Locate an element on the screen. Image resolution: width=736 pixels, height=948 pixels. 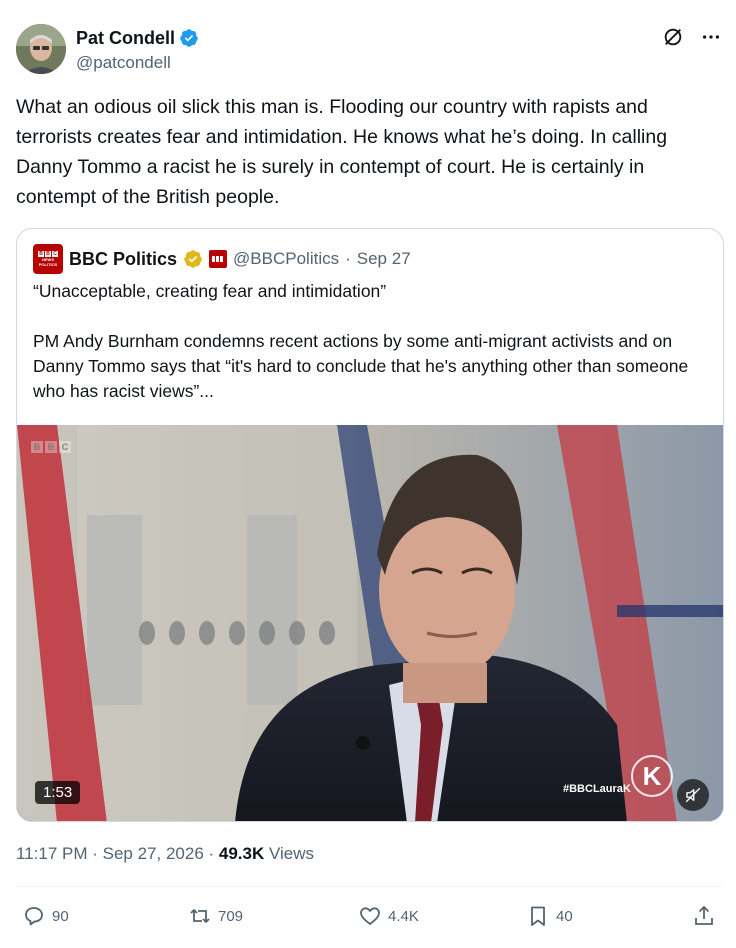
repost-button: 709 is located at coordinates (215, 916).